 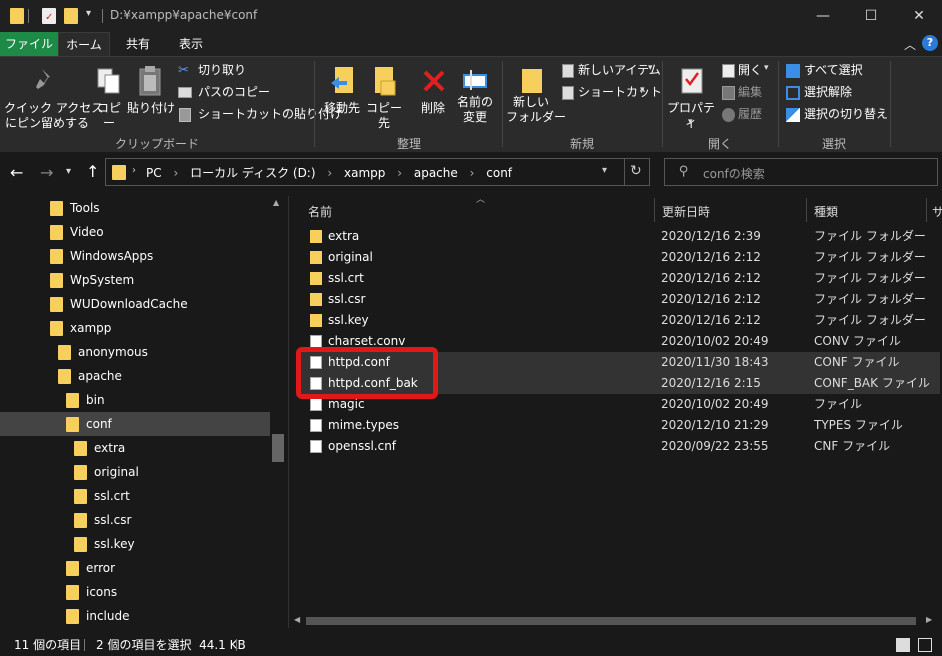 What do you see at coordinates (929, 619) in the screenshot?
I see `scroll-right-icon: ▶` at bounding box center [929, 619].